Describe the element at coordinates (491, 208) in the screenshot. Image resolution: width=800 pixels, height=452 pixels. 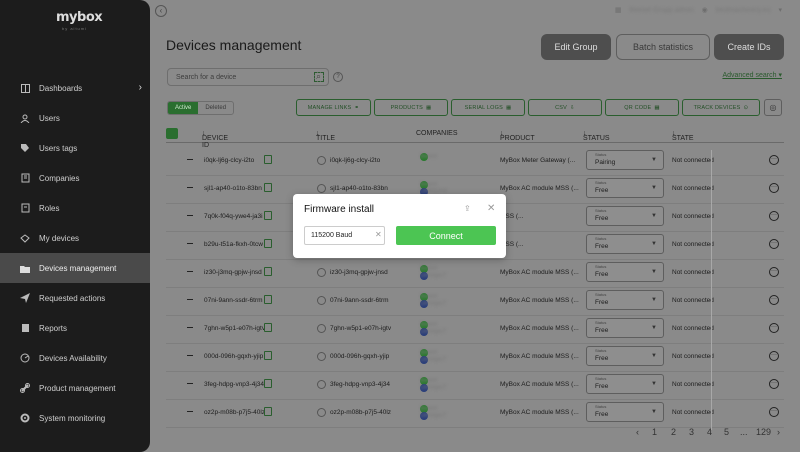
I see `close-icon: ✕` at that location.